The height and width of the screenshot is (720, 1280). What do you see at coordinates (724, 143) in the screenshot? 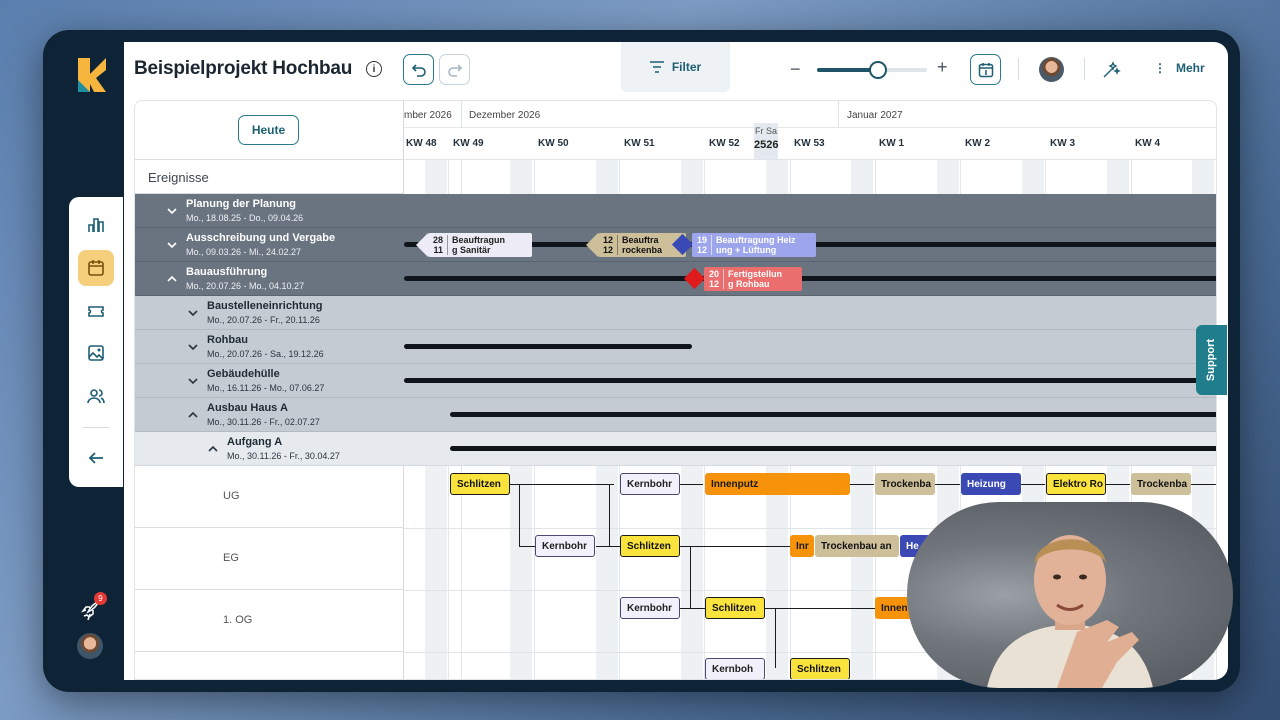
I see `week-label: KW 52` at bounding box center [724, 143].